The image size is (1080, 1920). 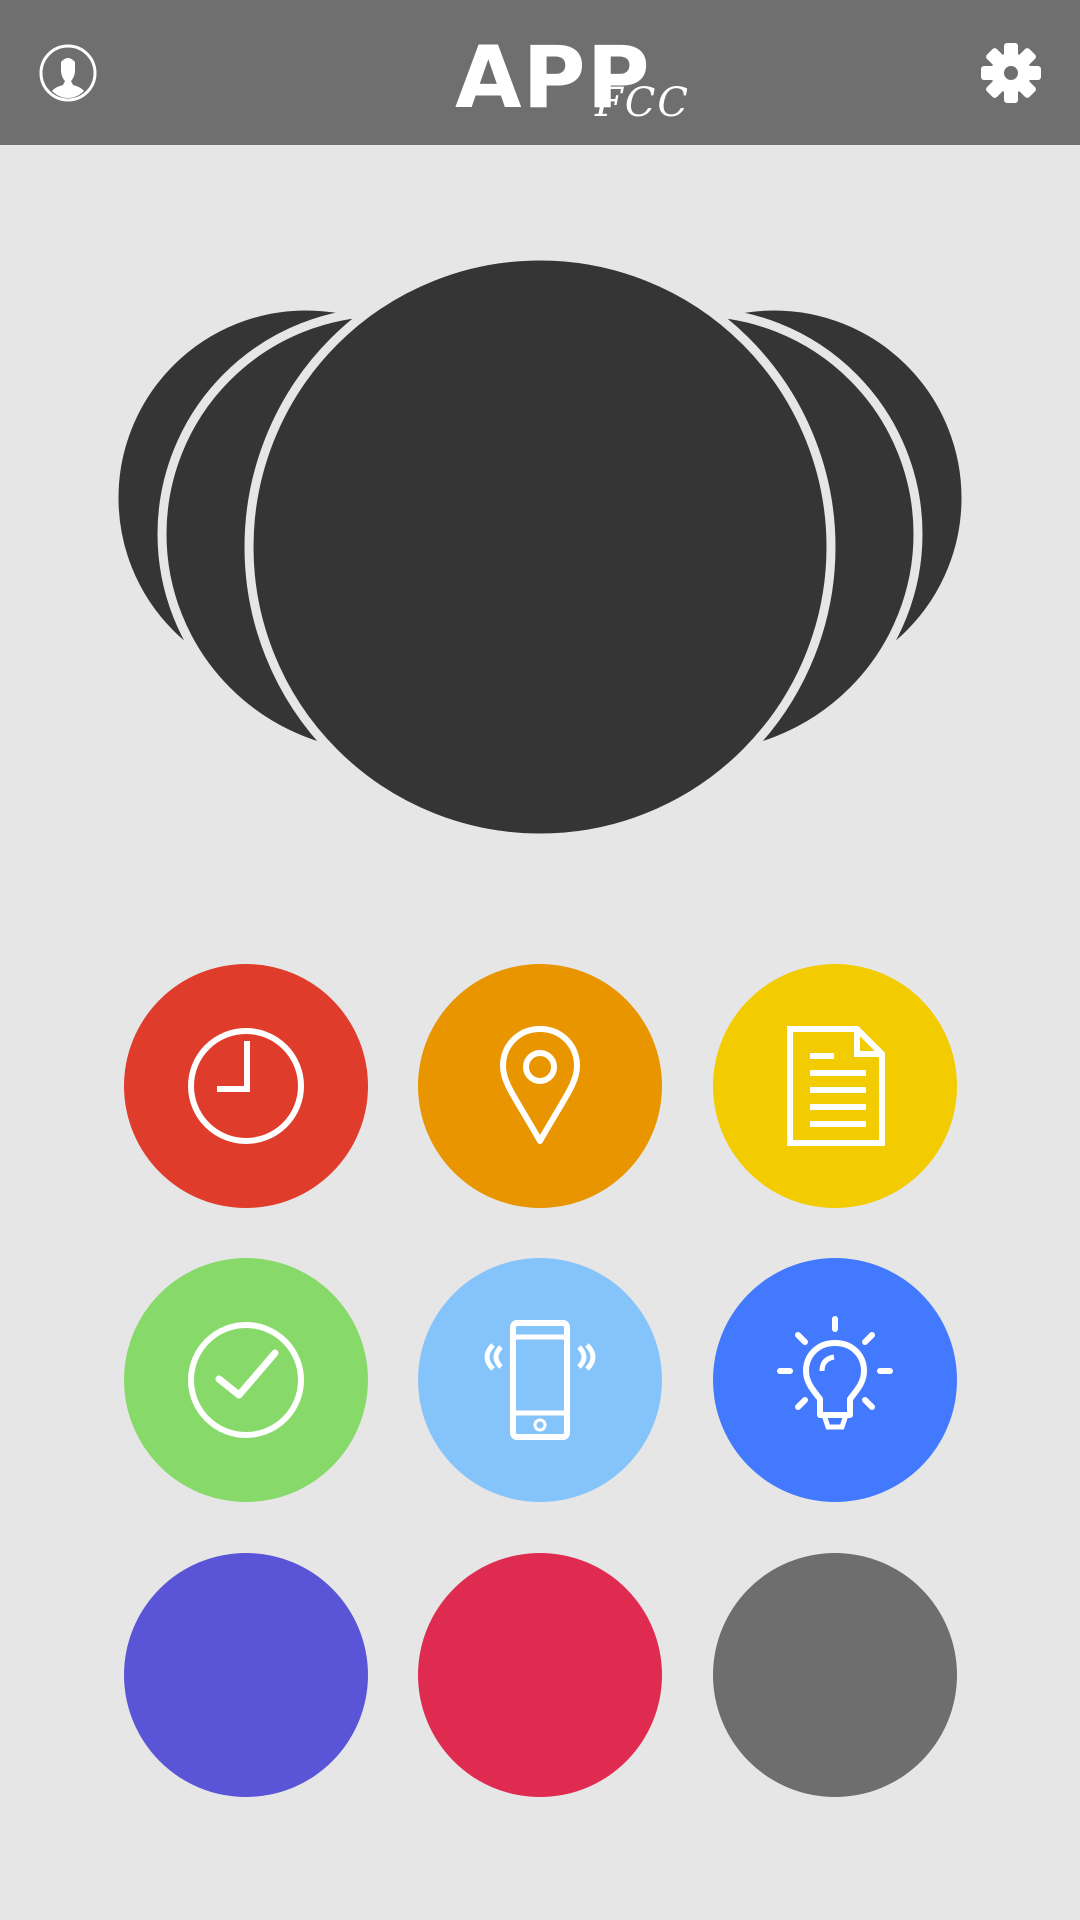 I want to click on settings-button, so click(x=1011, y=73).